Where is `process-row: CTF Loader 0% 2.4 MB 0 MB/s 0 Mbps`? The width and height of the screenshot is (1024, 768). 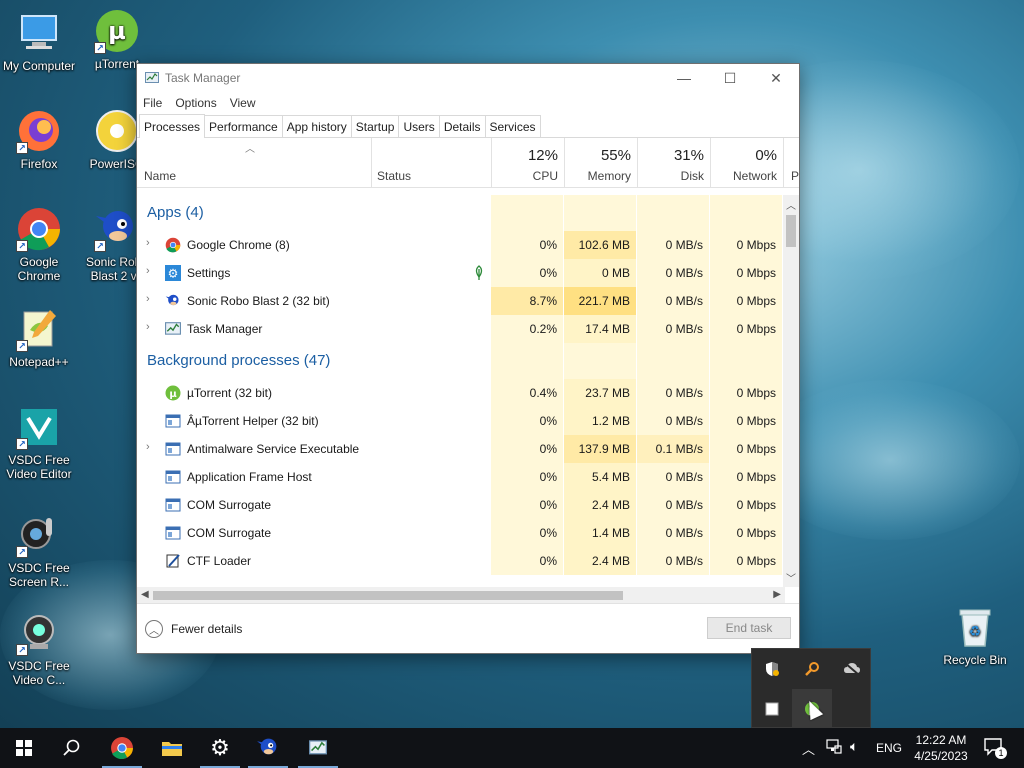 process-row: CTF Loader 0% 2.4 MB 0 MB/s 0 Mbps is located at coordinates (461, 561).